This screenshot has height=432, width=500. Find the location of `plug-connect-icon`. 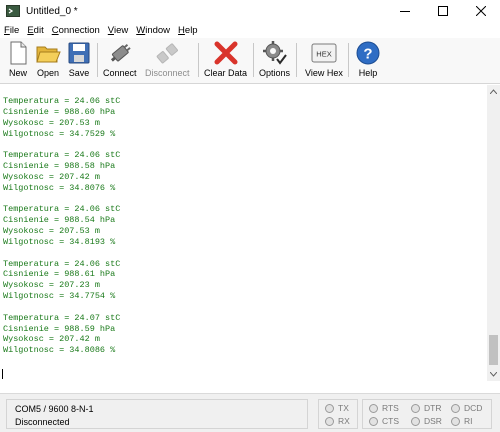

plug-connect-icon is located at coordinates (120, 53).